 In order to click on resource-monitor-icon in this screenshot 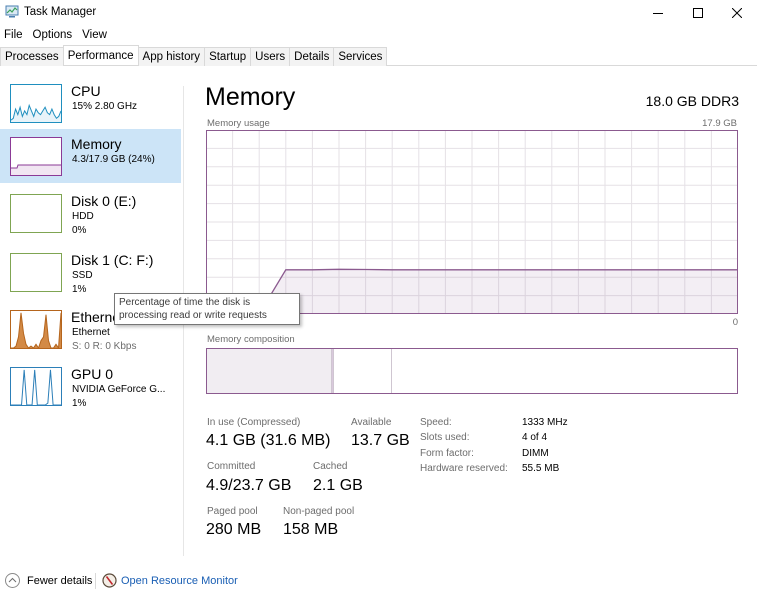, I will do `click(109, 580)`.